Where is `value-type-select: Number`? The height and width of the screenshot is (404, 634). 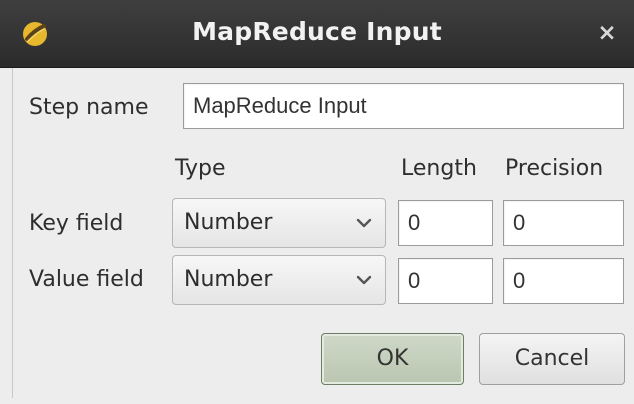
value-type-select: Number is located at coordinates (279, 280).